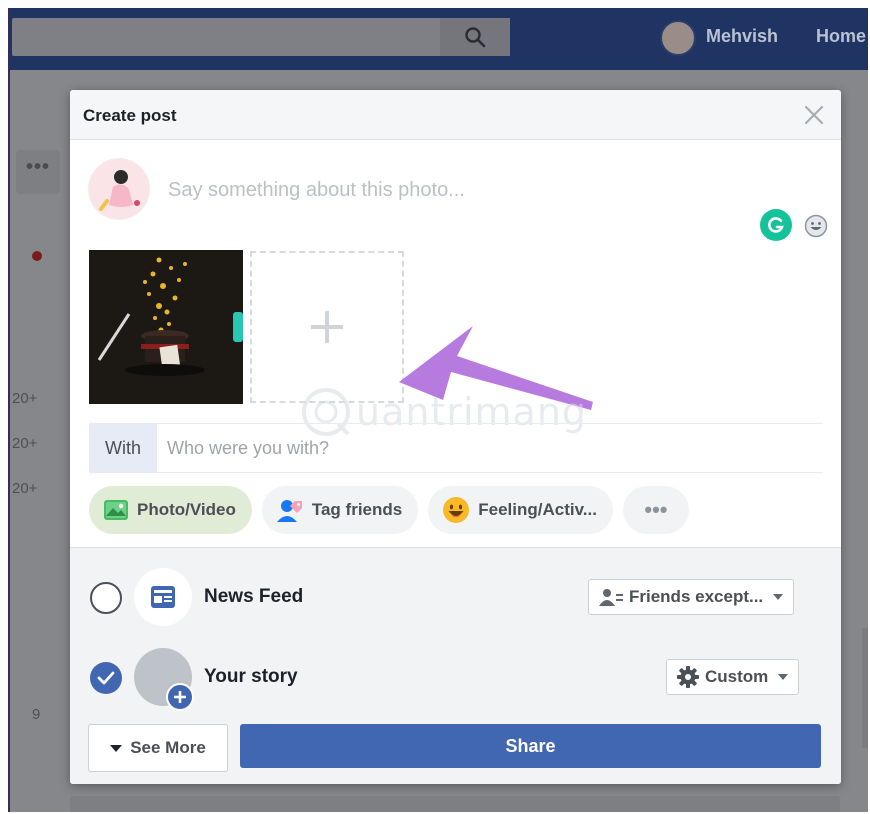 The height and width of the screenshot is (814, 870). I want to click on with-people-input, so click(490, 448).